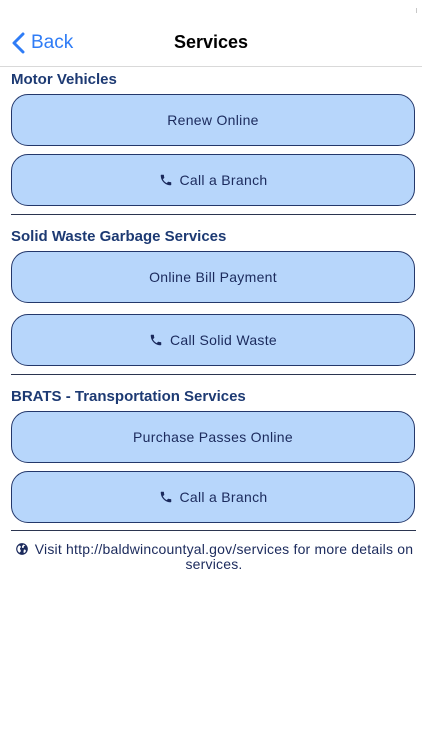 This screenshot has height=750, width=422. What do you see at coordinates (223, 340) in the screenshot?
I see `button-label: Call Solid Waste` at bounding box center [223, 340].